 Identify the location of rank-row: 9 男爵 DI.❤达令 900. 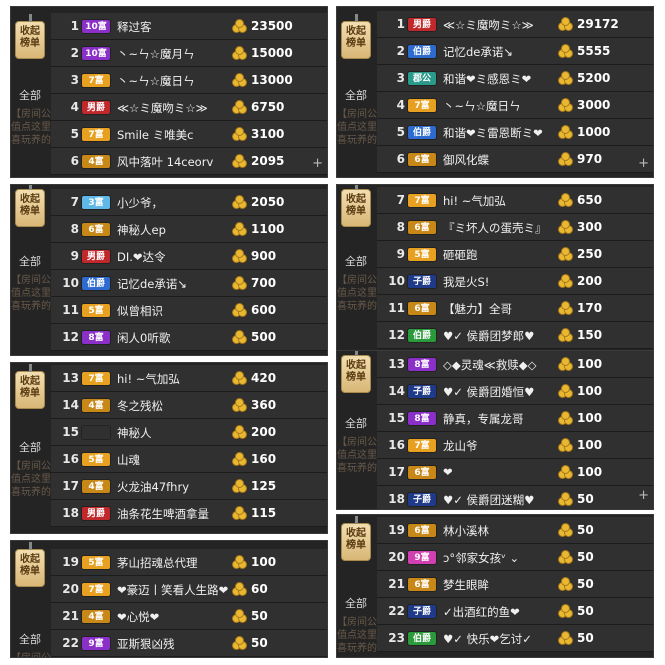
(189, 256).